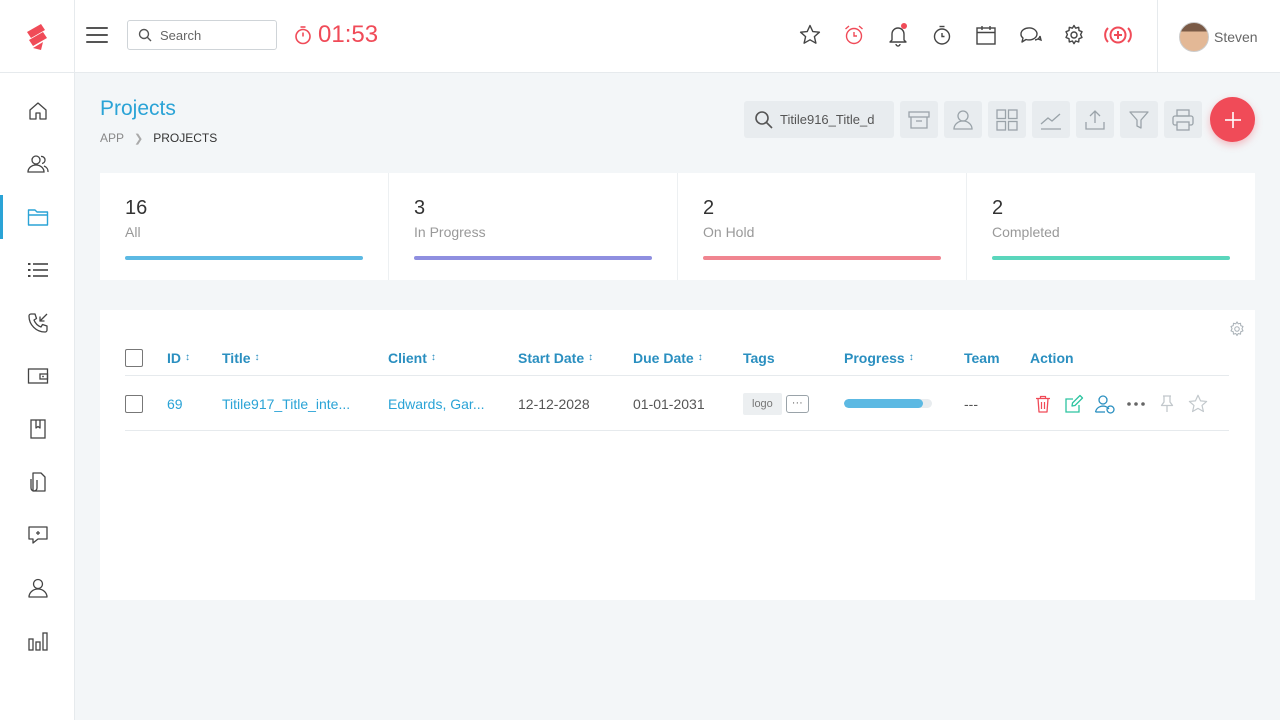 This screenshot has width=1280, height=720. I want to click on notifications-button, so click(898, 35).